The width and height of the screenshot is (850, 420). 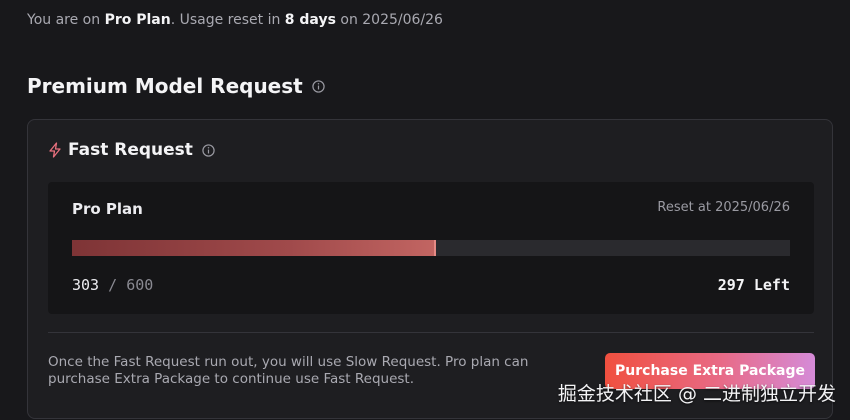 I want to click on usage-progress-bar, so click(x=431, y=248).